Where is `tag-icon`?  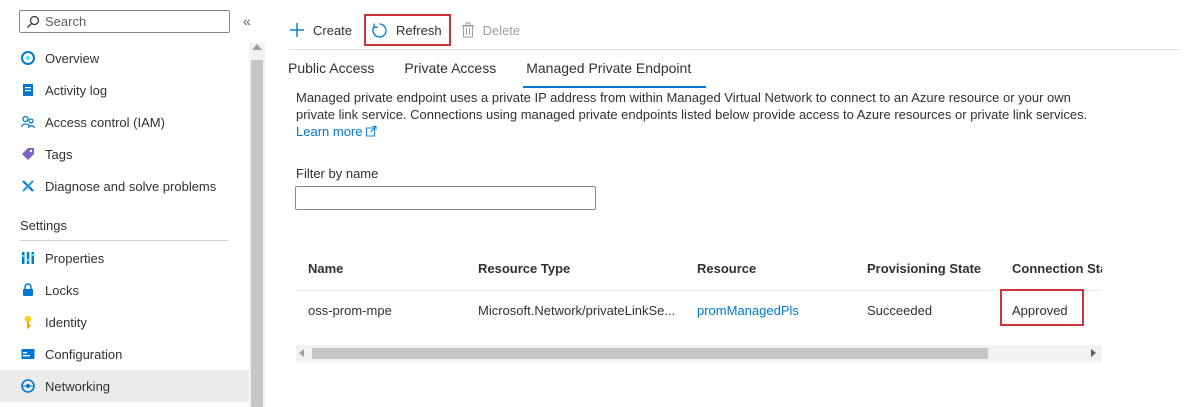 tag-icon is located at coordinates (28, 154).